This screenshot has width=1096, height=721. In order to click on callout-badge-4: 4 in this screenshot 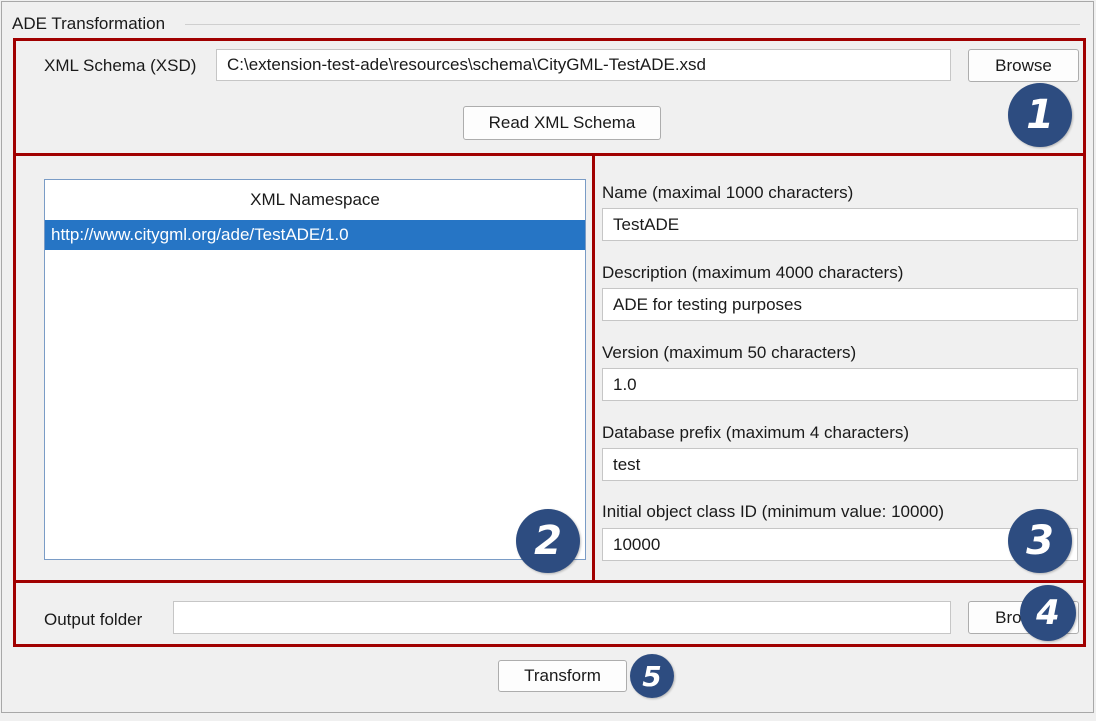, I will do `click(1048, 613)`.